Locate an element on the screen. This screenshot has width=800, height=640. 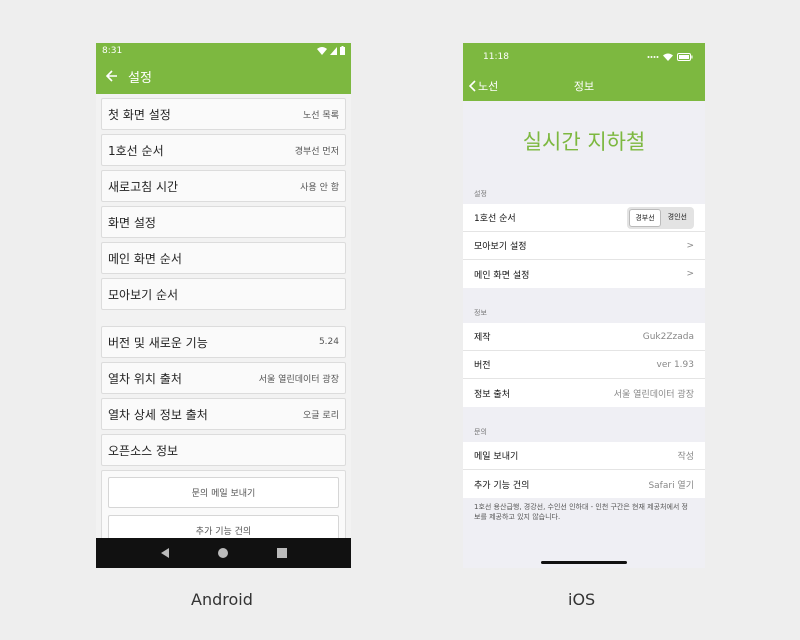
row-label: 추가 기능 건의 is located at coordinates (502, 485).